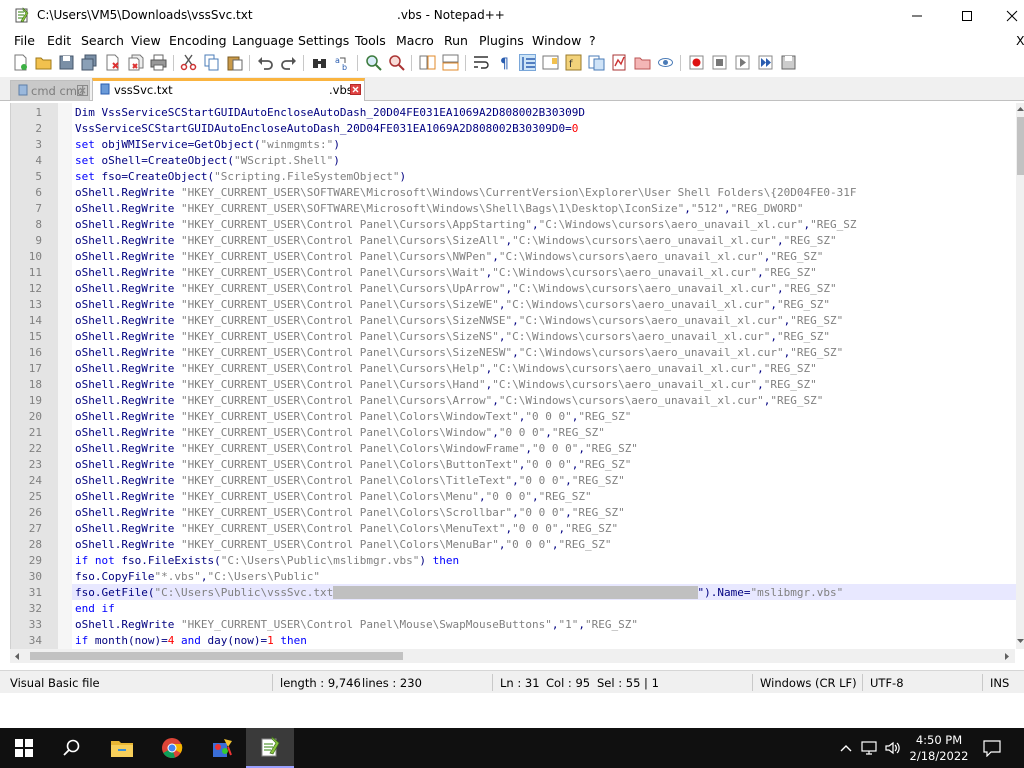 This screenshot has height=768, width=1024. What do you see at coordinates (1020, 109) in the screenshot?
I see `scroll-up-arrow-icon` at bounding box center [1020, 109].